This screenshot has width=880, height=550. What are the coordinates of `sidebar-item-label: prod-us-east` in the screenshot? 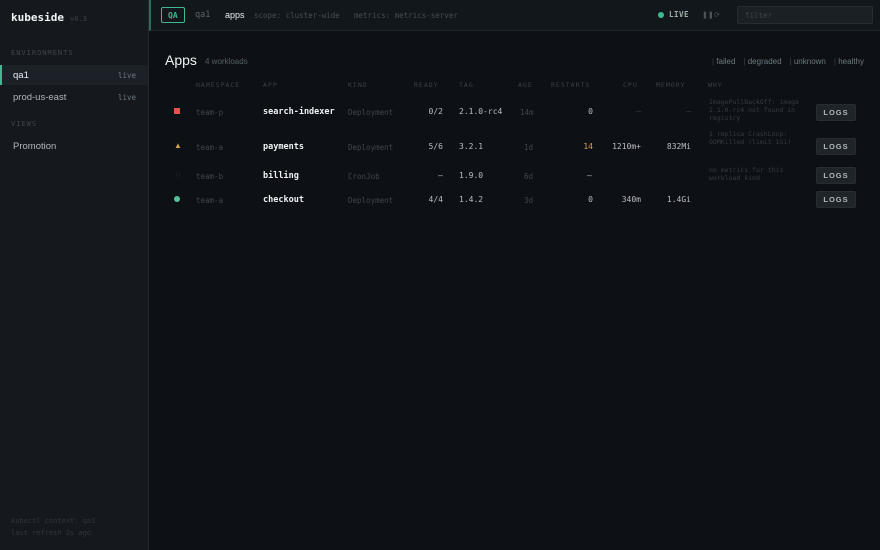 It's located at (40, 97).